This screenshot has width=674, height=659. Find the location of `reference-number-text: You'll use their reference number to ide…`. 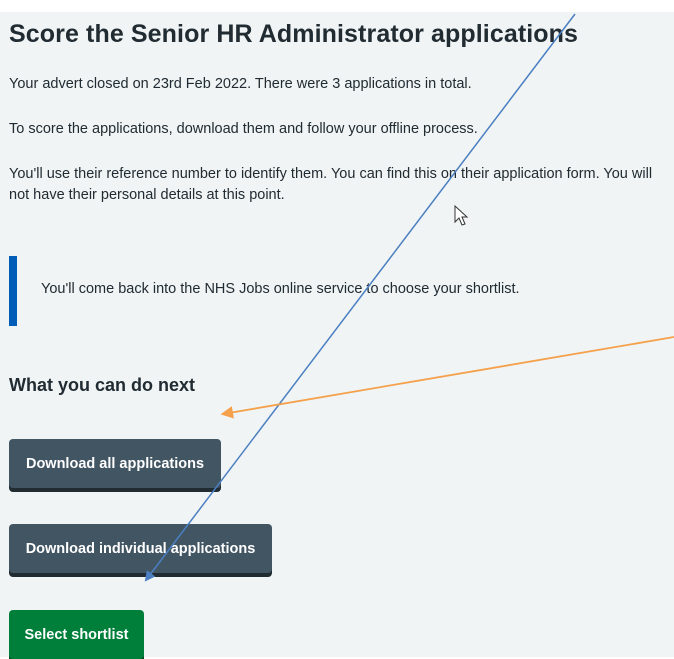

reference-number-text: You'll use their reference number to ide… is located at coordinates (331, 184).